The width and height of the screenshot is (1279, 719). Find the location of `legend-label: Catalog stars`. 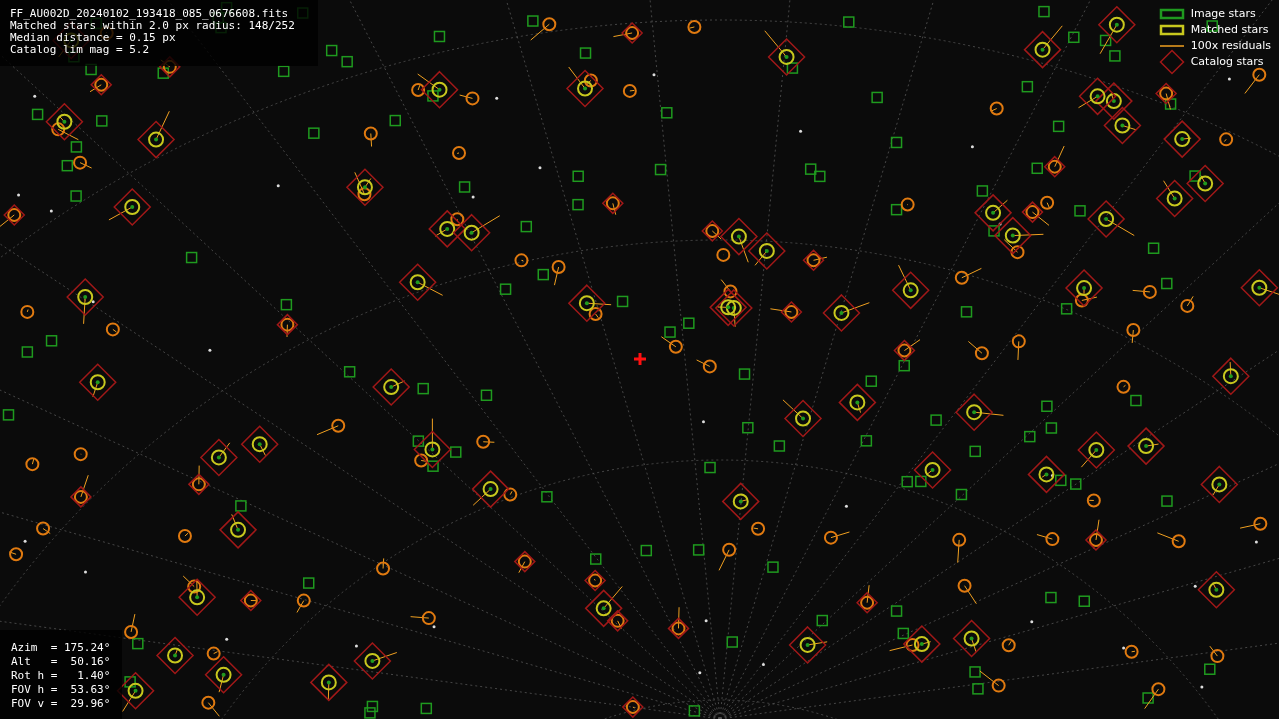

legend-label: Catalog stars is located at coordinates (1227, 61).